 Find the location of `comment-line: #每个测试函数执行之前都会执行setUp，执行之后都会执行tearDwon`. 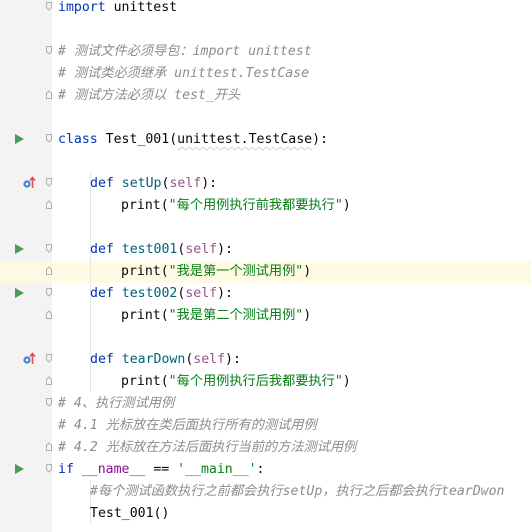

comment-line: #每个测试函数执行之前都会执行setUp，执行之后都会执行tearDwon is located at coordinates (297, 492).